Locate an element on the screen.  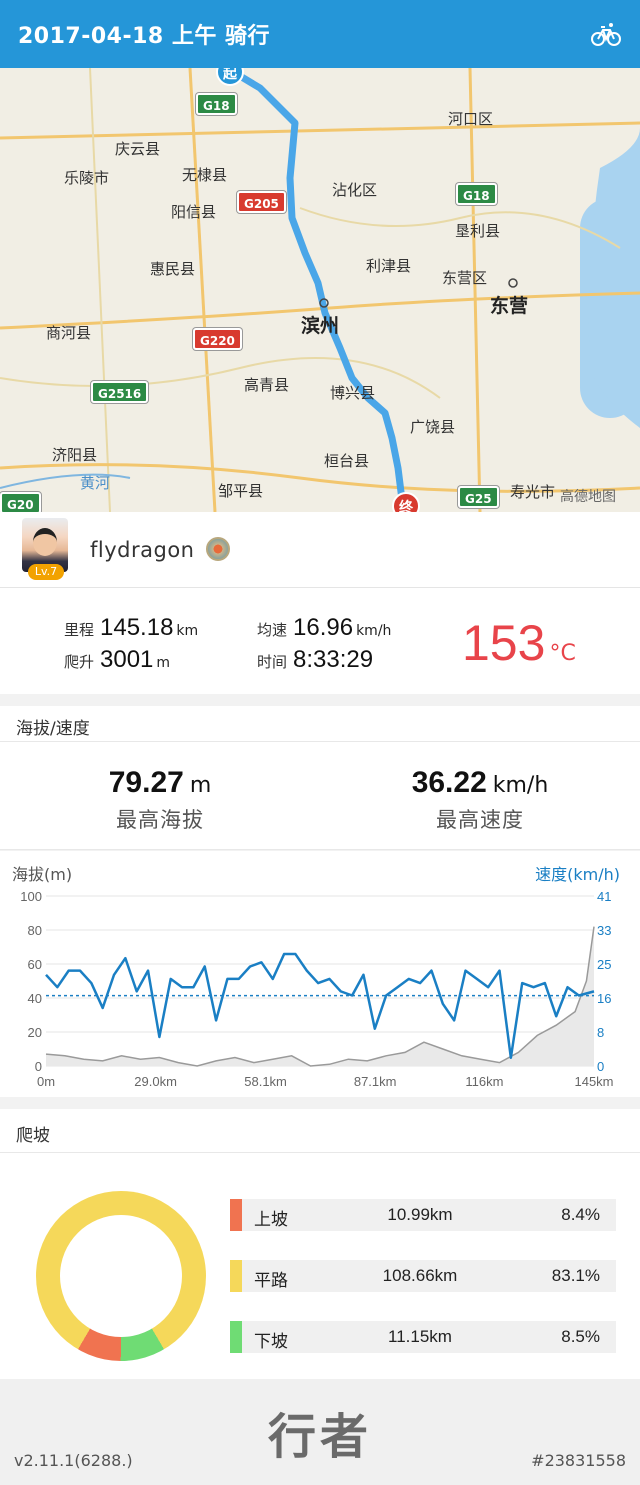
medal-icon is located at coordinates (218, 549).